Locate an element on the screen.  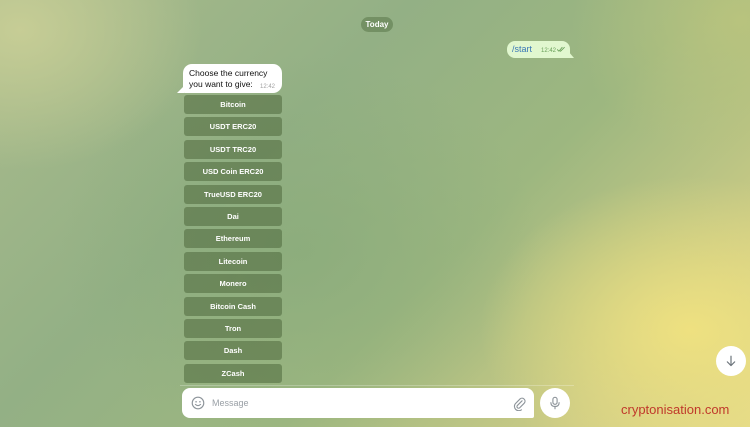
watermark: cryptonisation.com is located at coordinates (675, 409).